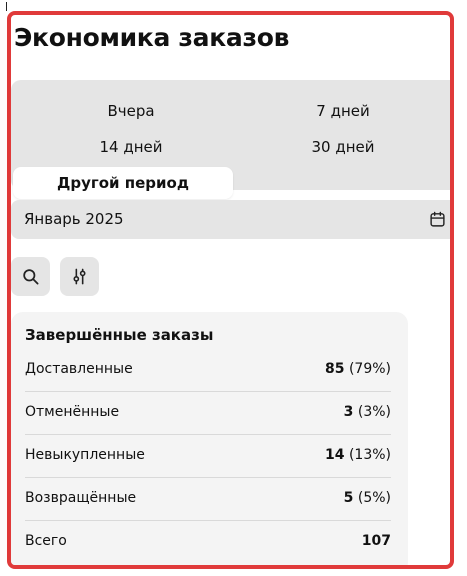  Describe the element at coordinates (131, 147) in the screenshot. I see `period-14-days: 14 дней` at that location.